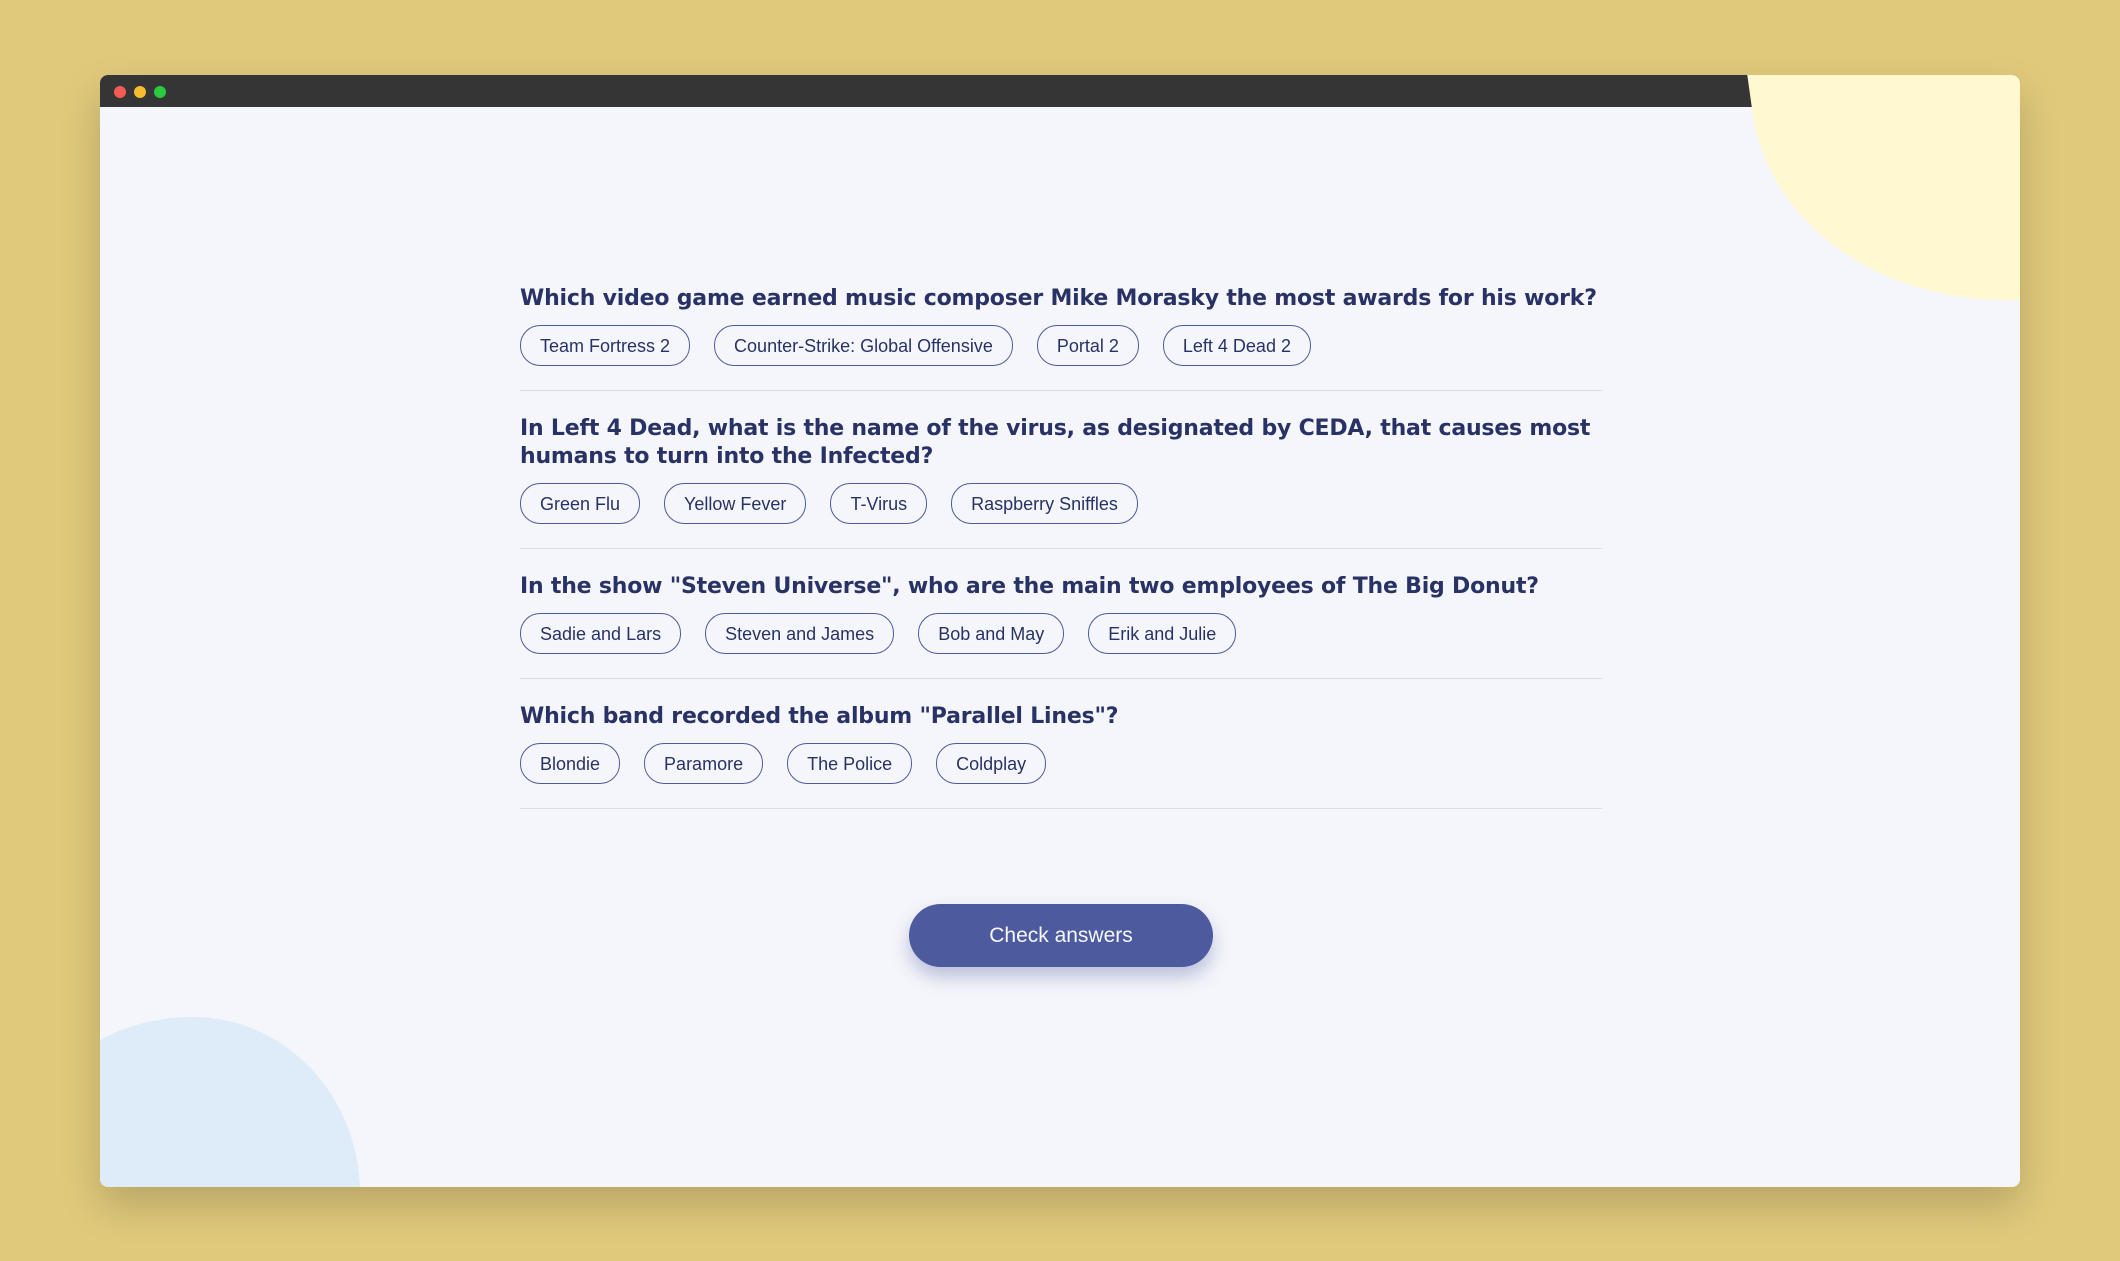 The height and width of the screenshot is (1261, 2120). Describe the element at coordinates (991, 633) in the screenshot. I see `answer-option: Bob and May` at that location.